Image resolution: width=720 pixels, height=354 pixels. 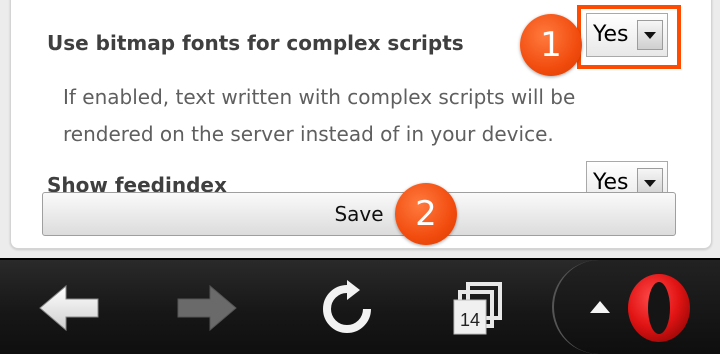 What do you see at coordinates (207, 308) in the screenshot?
I see `forward-arrow-icon` at bounding box center [207, 308].